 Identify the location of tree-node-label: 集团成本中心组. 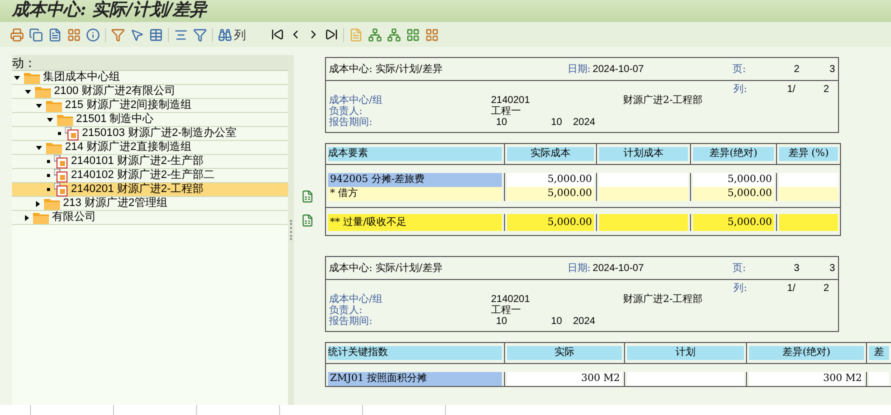
(81, 77).